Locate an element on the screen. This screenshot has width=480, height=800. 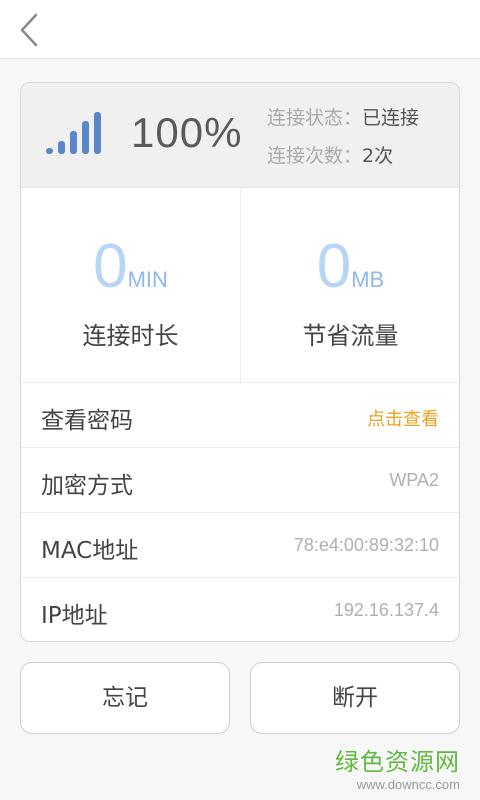
connection-status-value: 已连接 is located at coordinates (391, 118).